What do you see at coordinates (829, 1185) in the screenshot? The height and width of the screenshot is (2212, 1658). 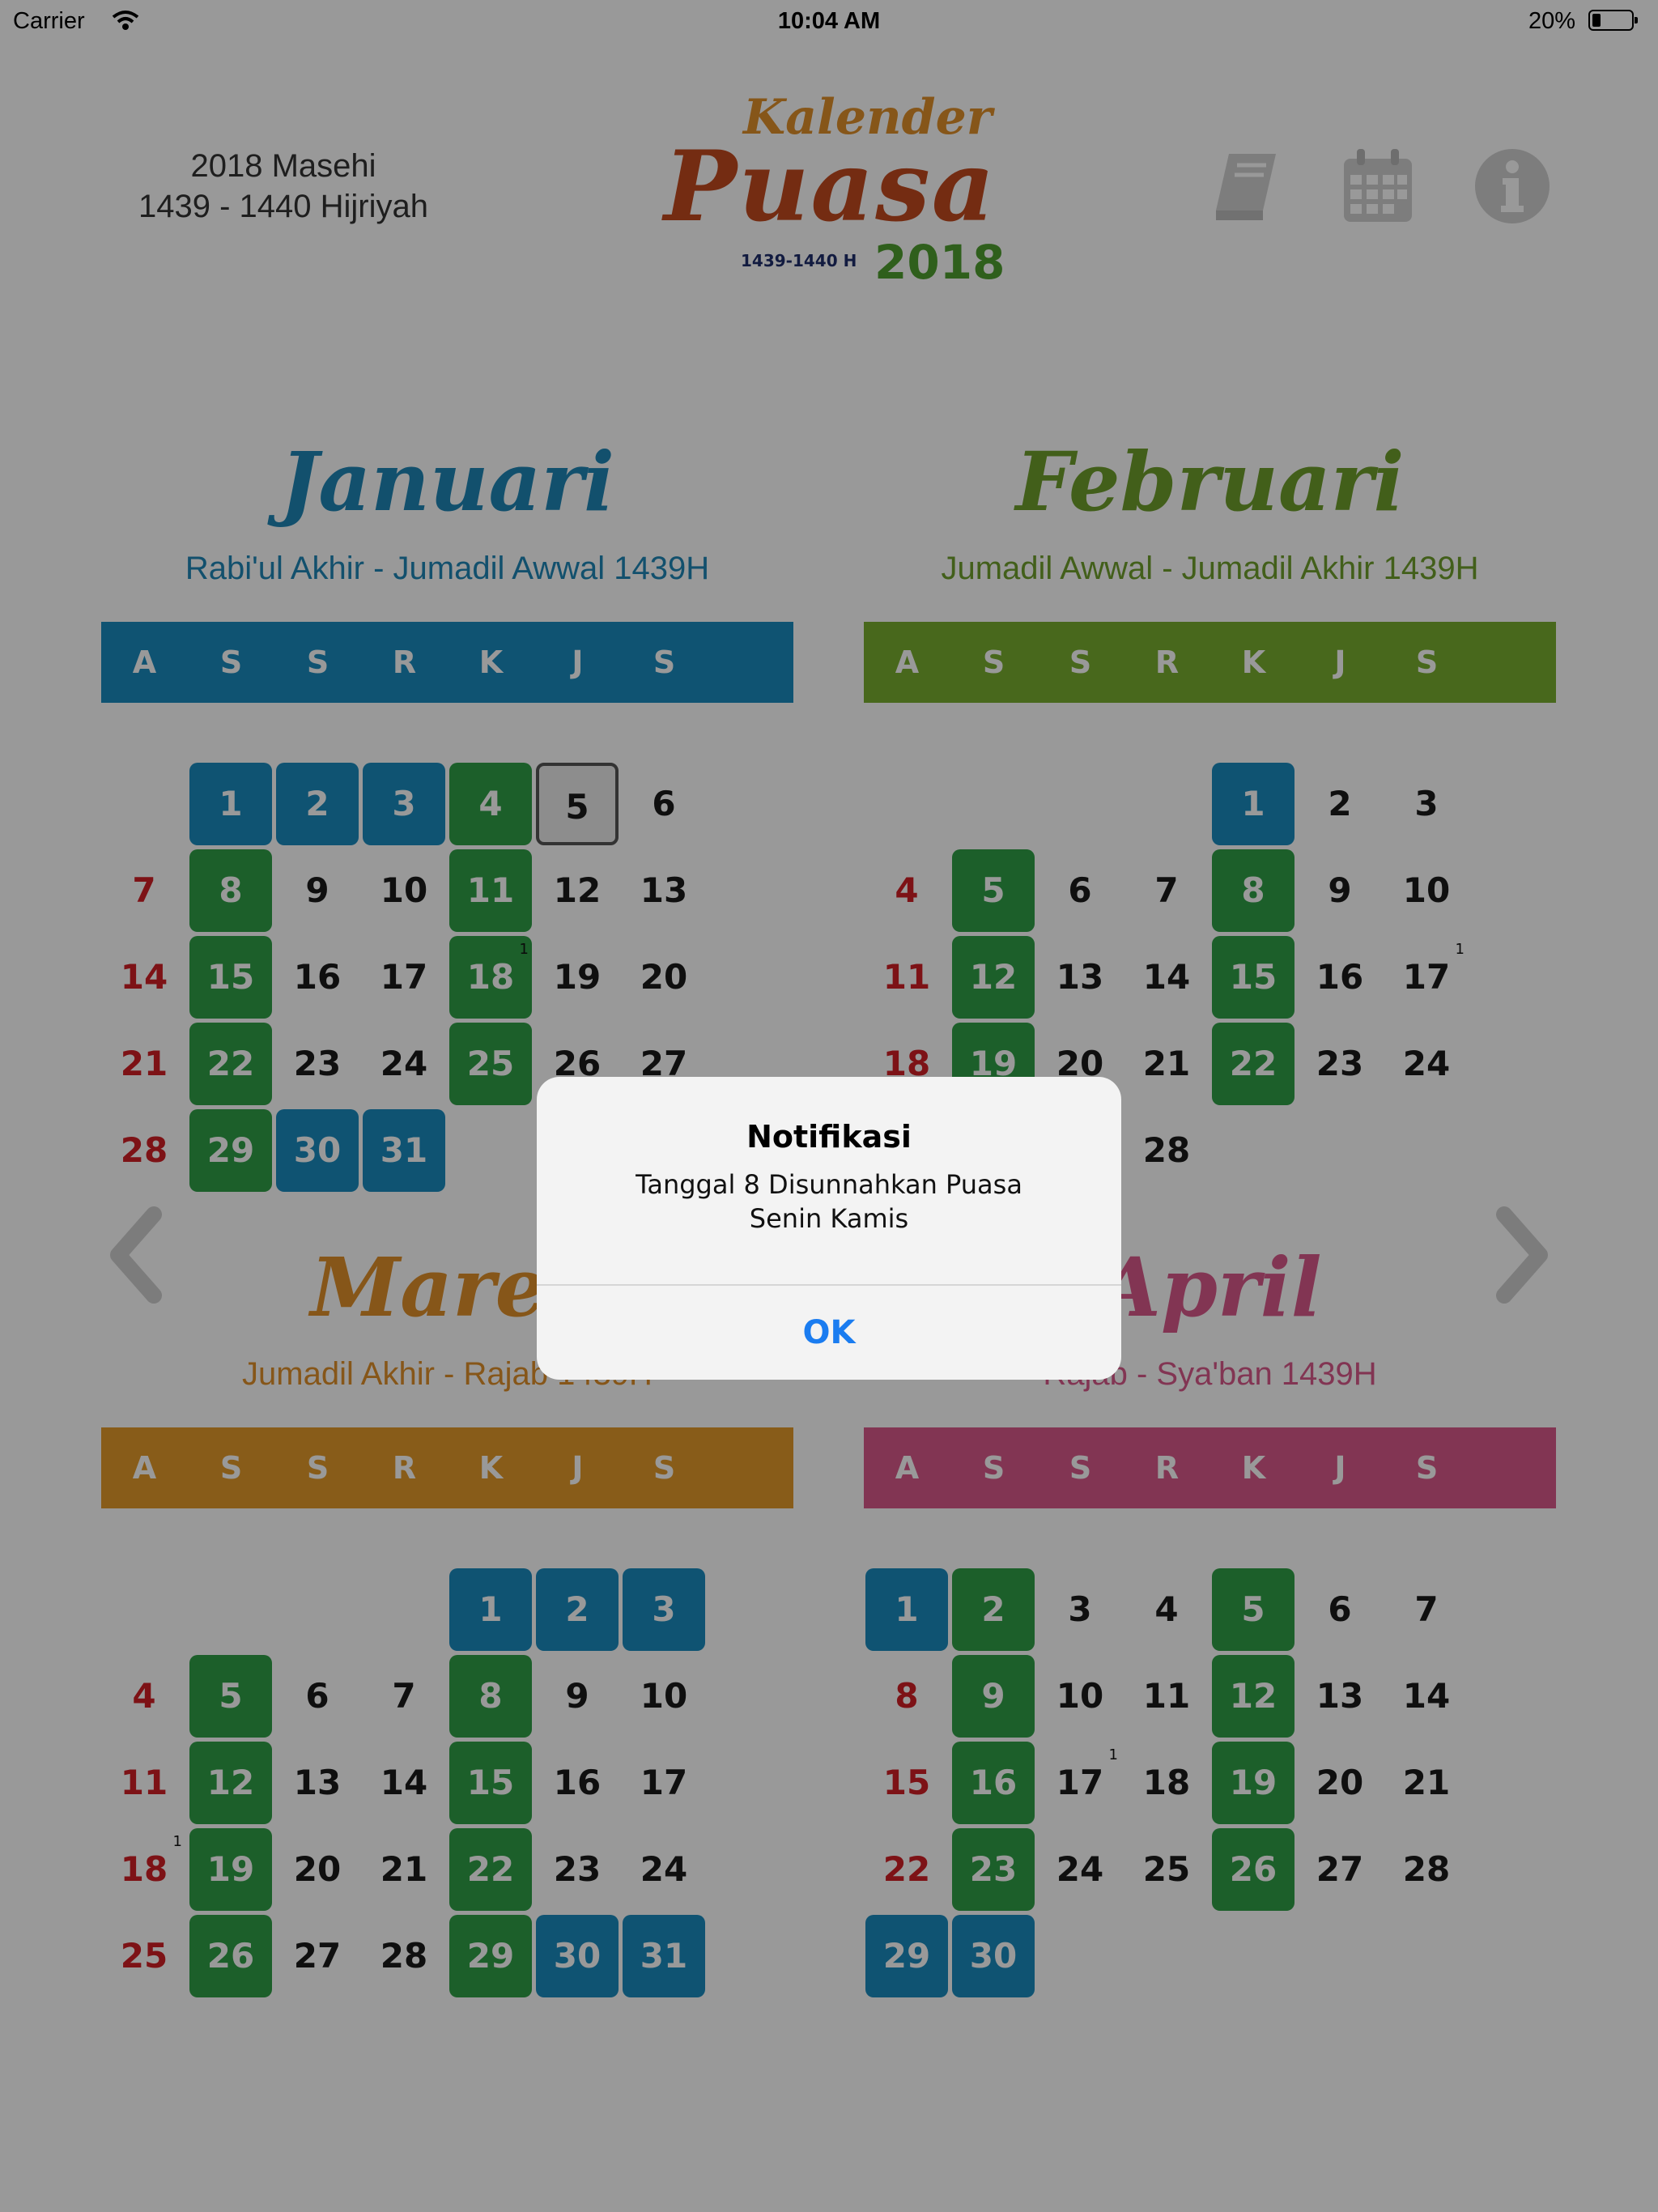 I see `dialog-message-line1: Tanggal 8 Disunnahkan Puasa` at bounding box center [829, 1185].